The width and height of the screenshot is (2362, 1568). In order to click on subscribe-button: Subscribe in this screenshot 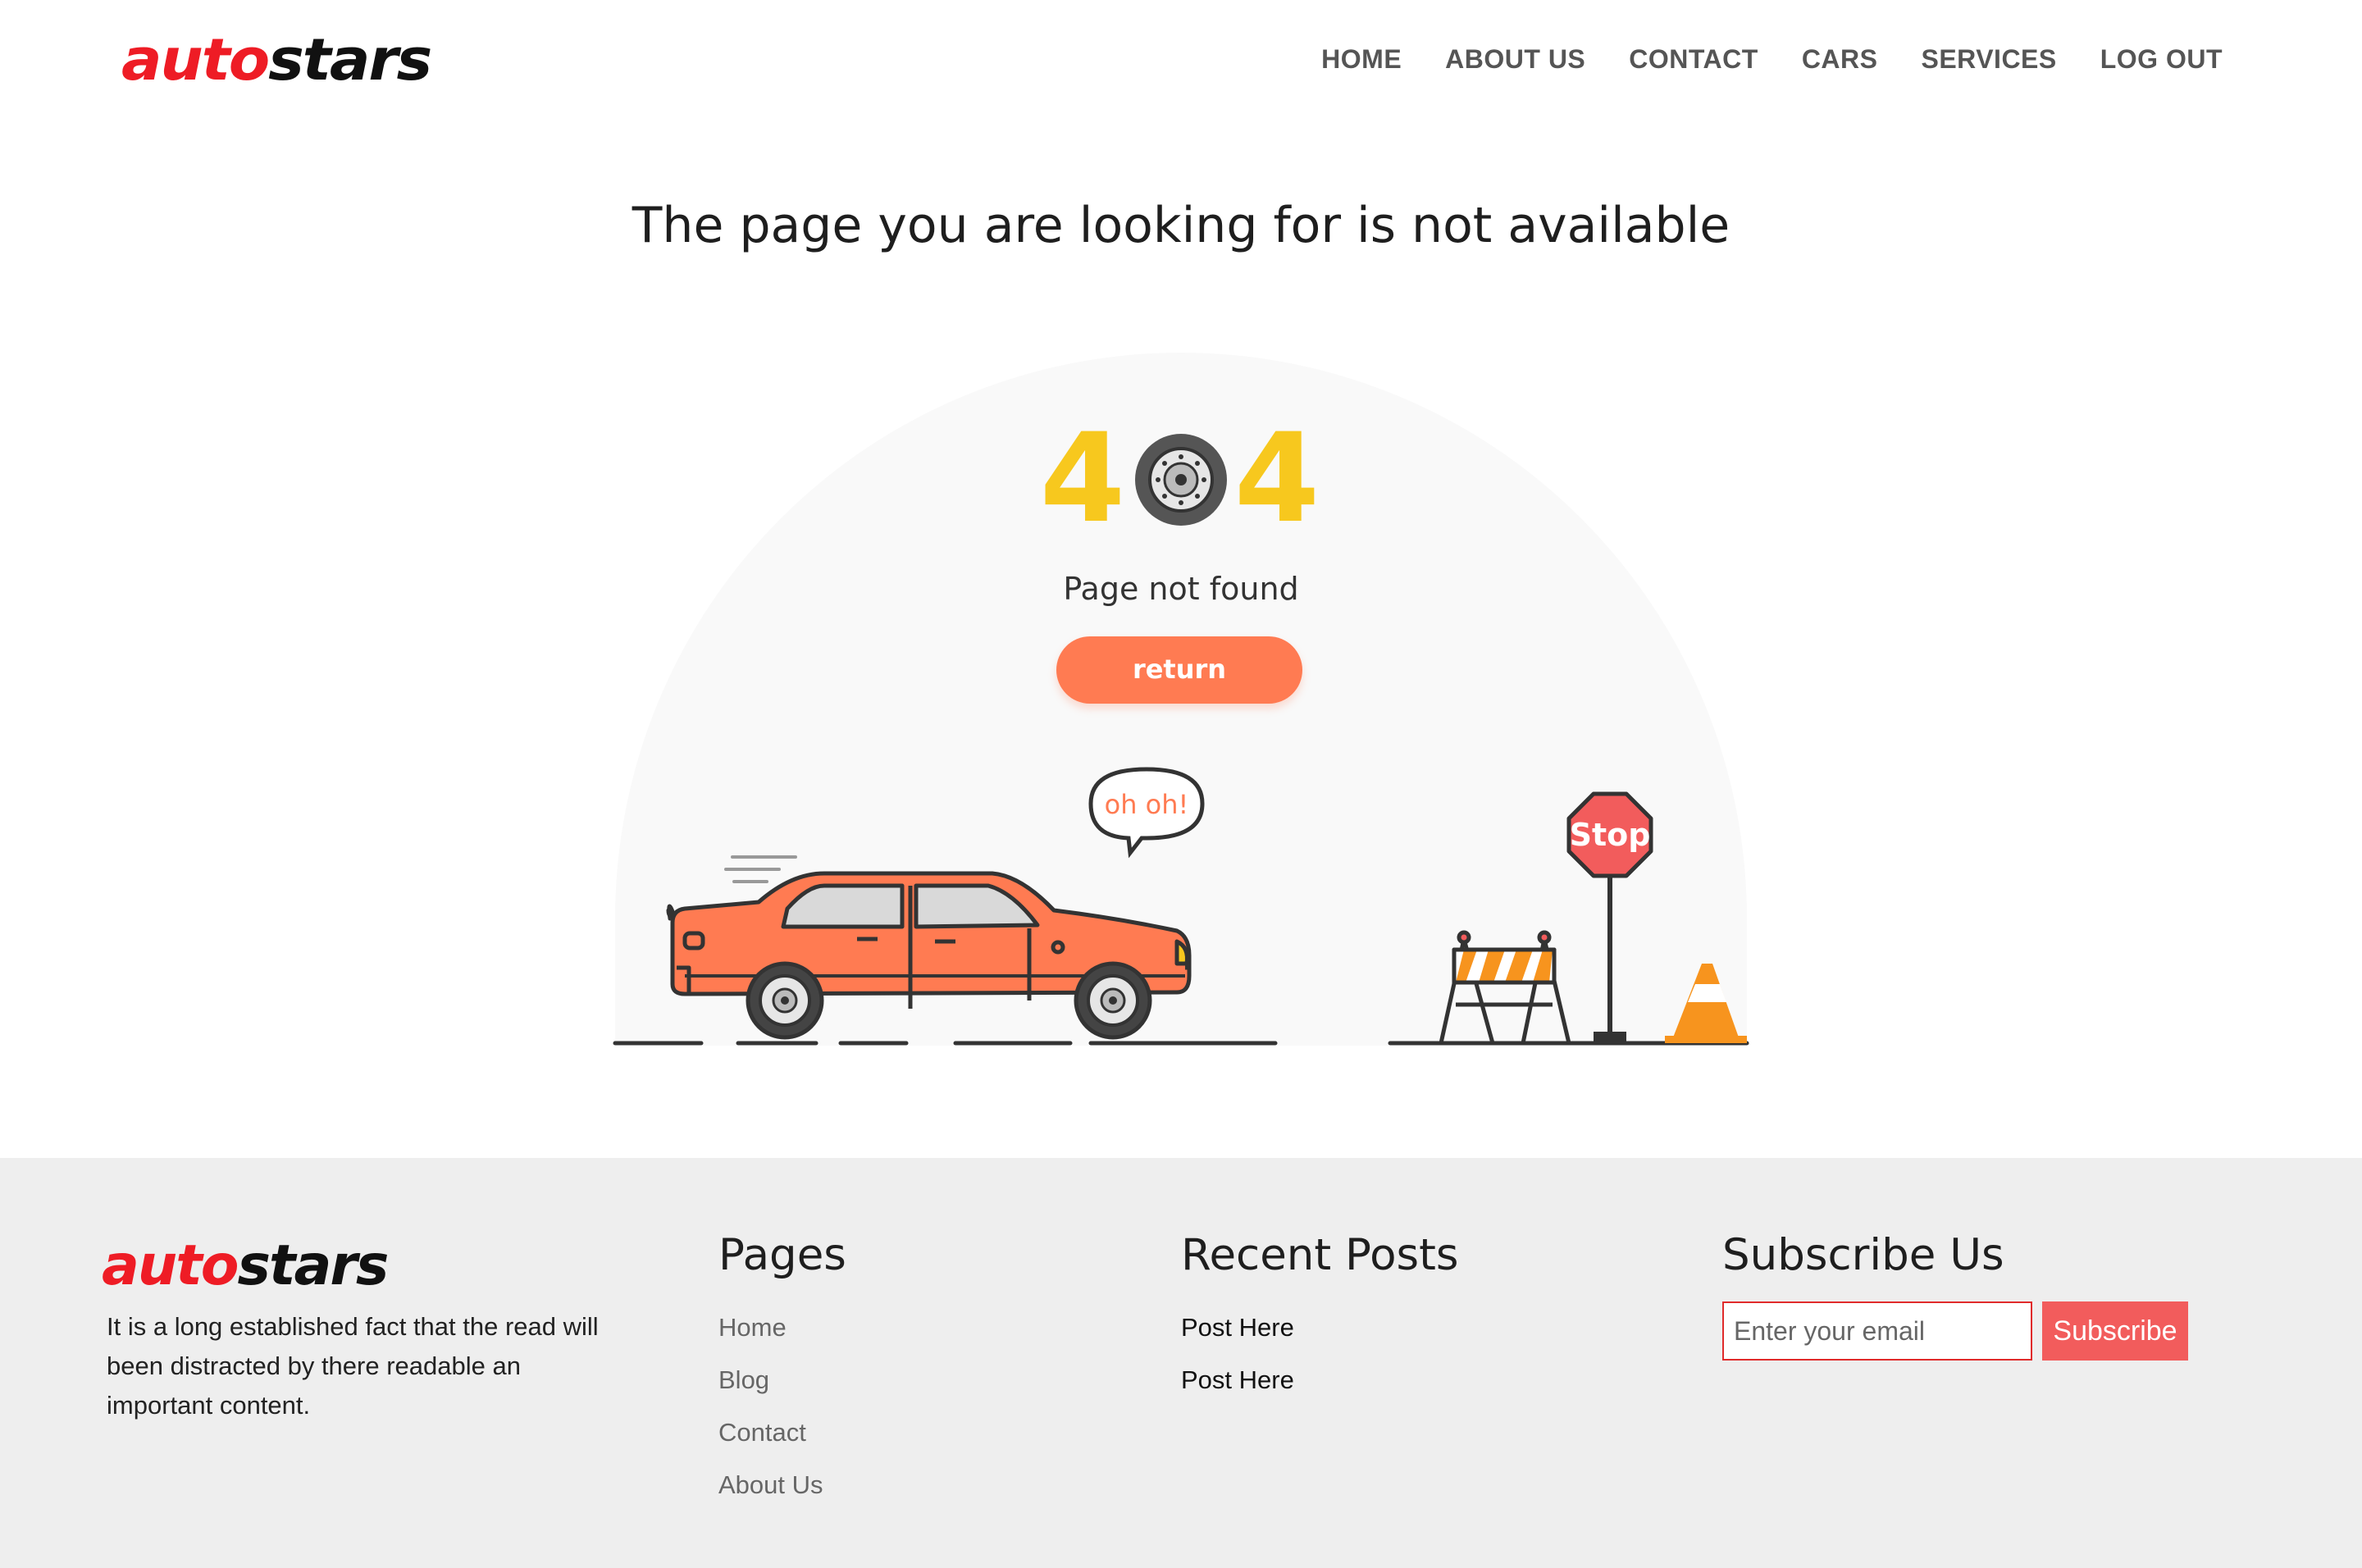, I will do `click(2115, 1331)`.